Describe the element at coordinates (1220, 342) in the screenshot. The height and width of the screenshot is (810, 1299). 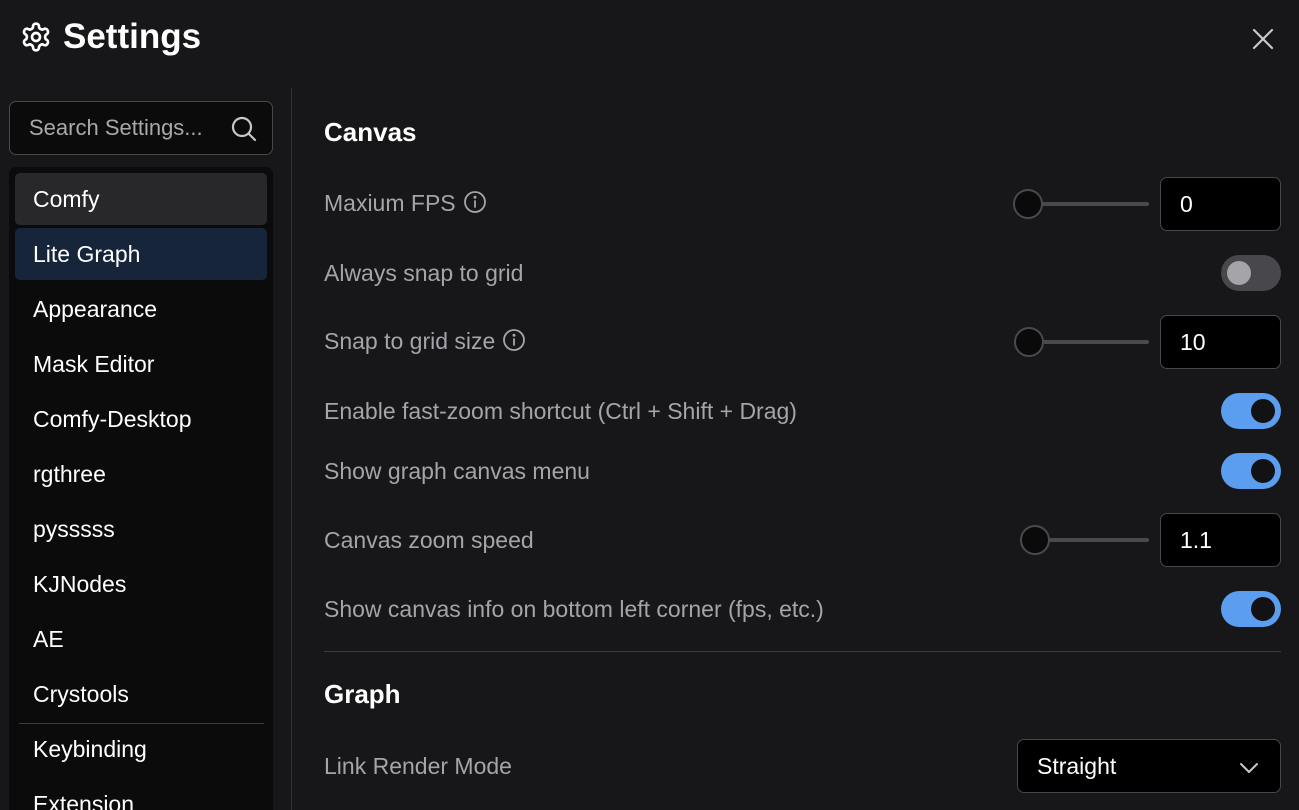
I see `snap-grid-size-input` at that location.